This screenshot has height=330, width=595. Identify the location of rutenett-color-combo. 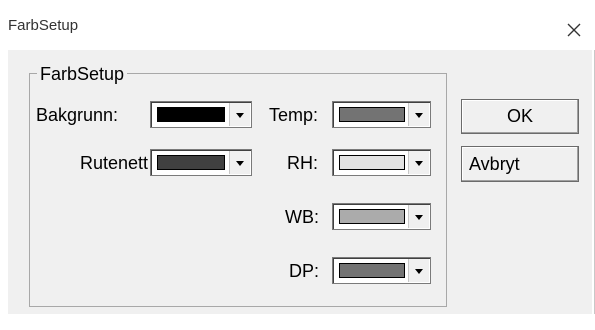
(201, 162).